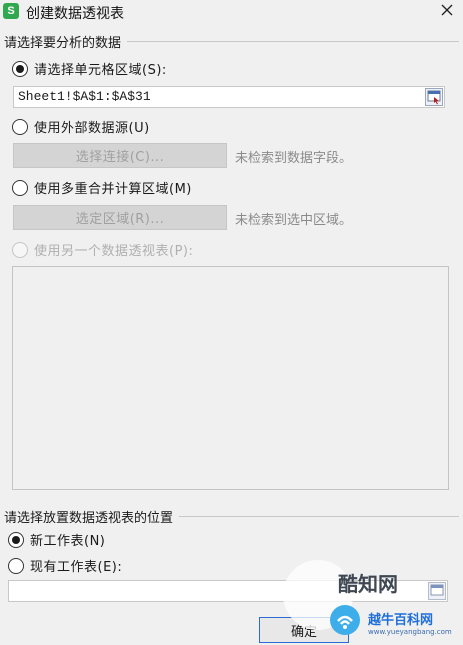 The height and width of the screenshot is (645, 463). Describe the element at coordinates (63, 43) in the screenshot. I see `source-section-title: 请选择要分析的数据` at that location.